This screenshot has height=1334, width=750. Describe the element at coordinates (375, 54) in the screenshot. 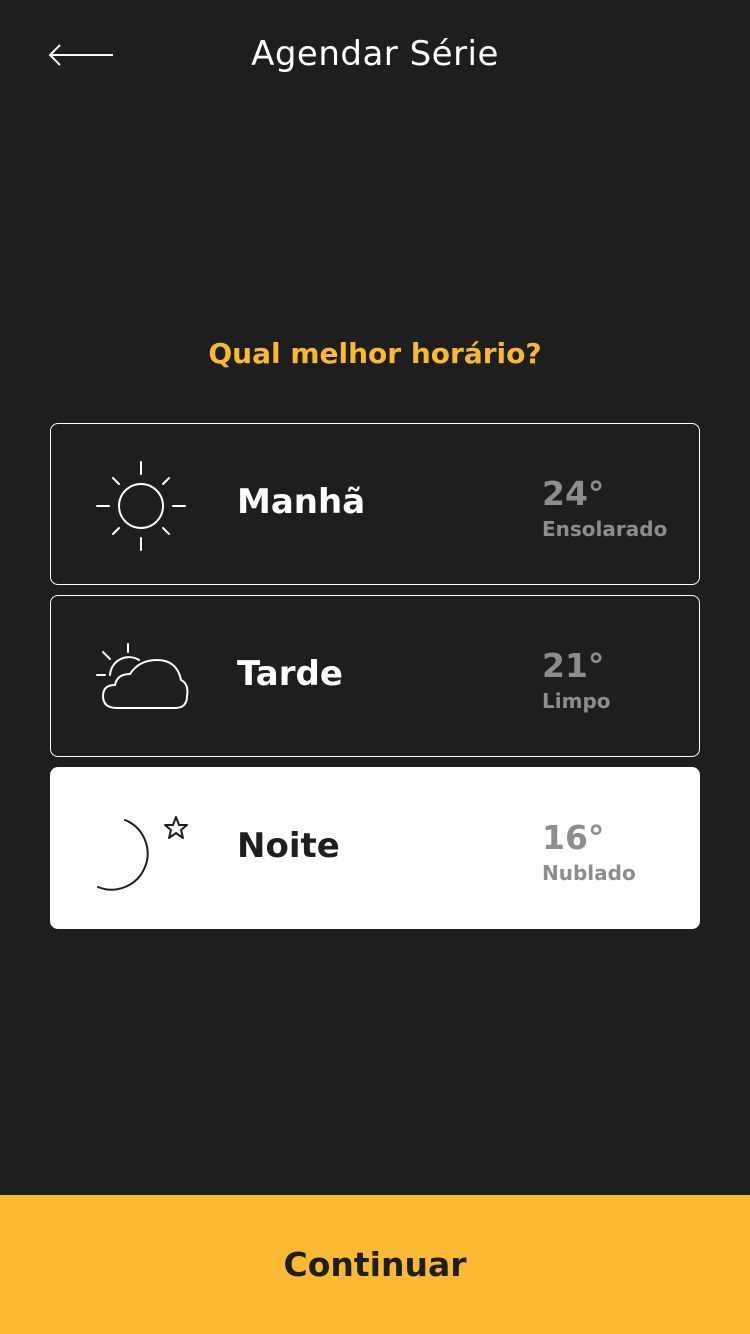

I see `page-title: Agendar Série` at that location.